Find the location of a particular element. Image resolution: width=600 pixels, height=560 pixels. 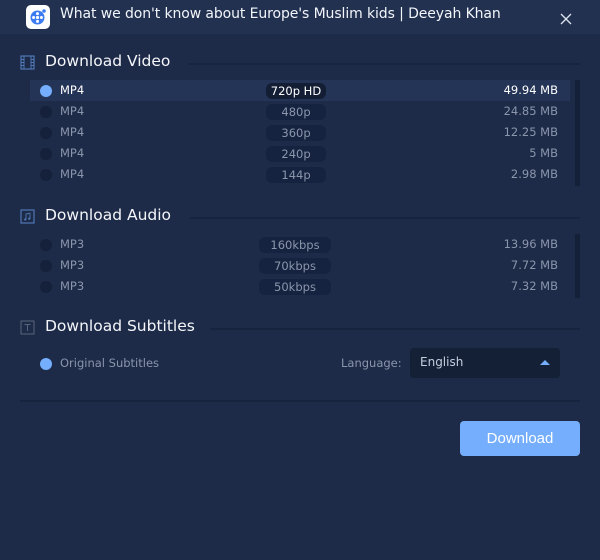

audio-option-row: MP3 50kbps 7.32 MB is located at coordinates (300, 286).